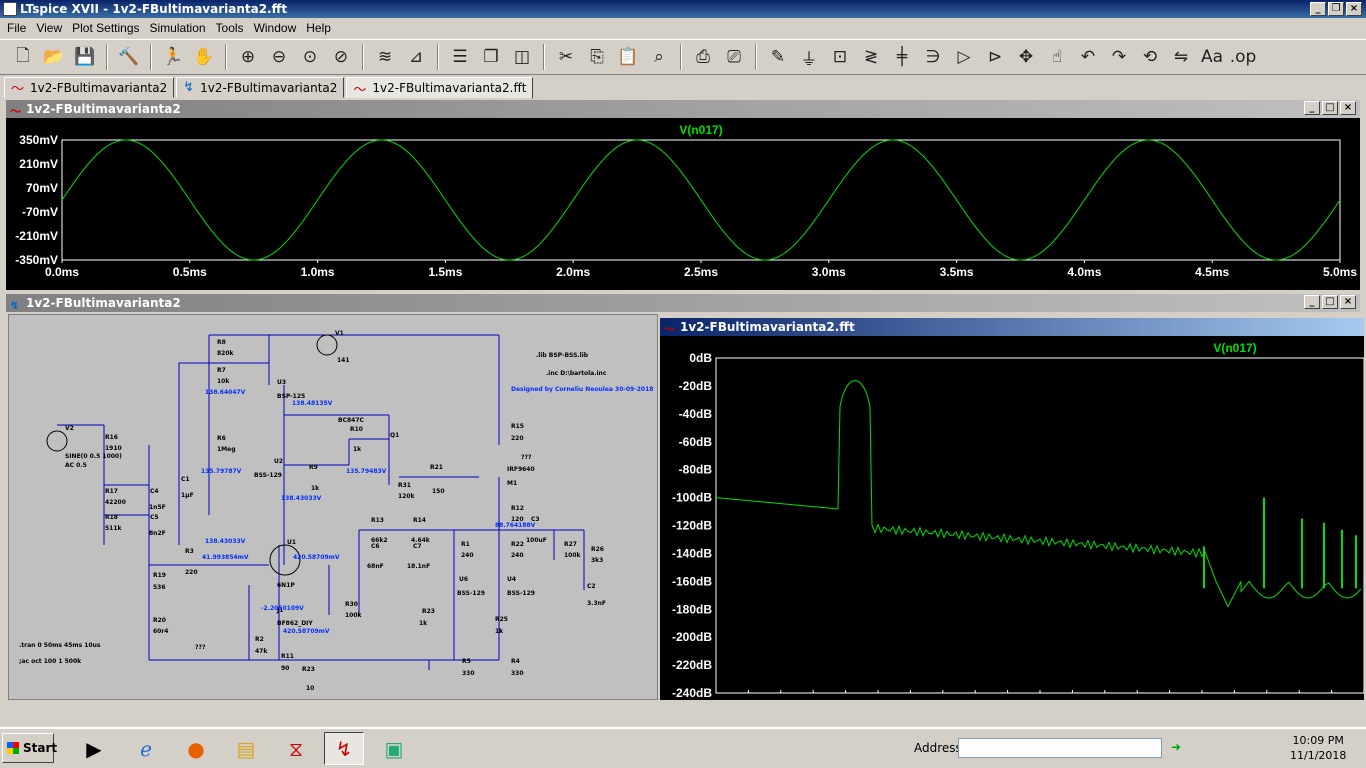 This screenshot has height=768, width=1366. Describe the element at coordinates (404, 485) in the screenshot. I see `schematic-label: R31` at that location.